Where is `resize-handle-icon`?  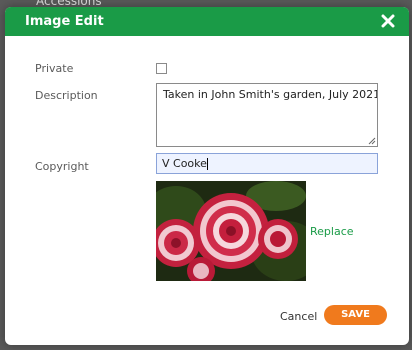
resize-handle-icon is located at coordinates (372, 141).